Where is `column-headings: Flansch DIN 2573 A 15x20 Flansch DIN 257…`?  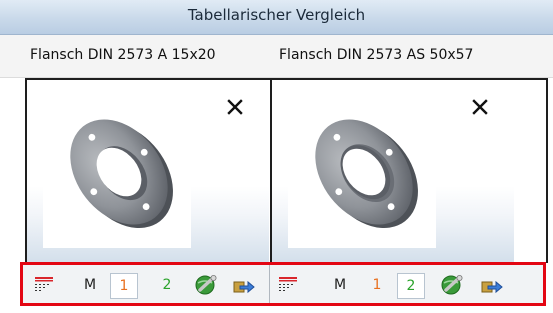 column-headings: Flansch DIN 2573 A 15x20 Flansch DIN 257… is located at coordinates (276, 56).